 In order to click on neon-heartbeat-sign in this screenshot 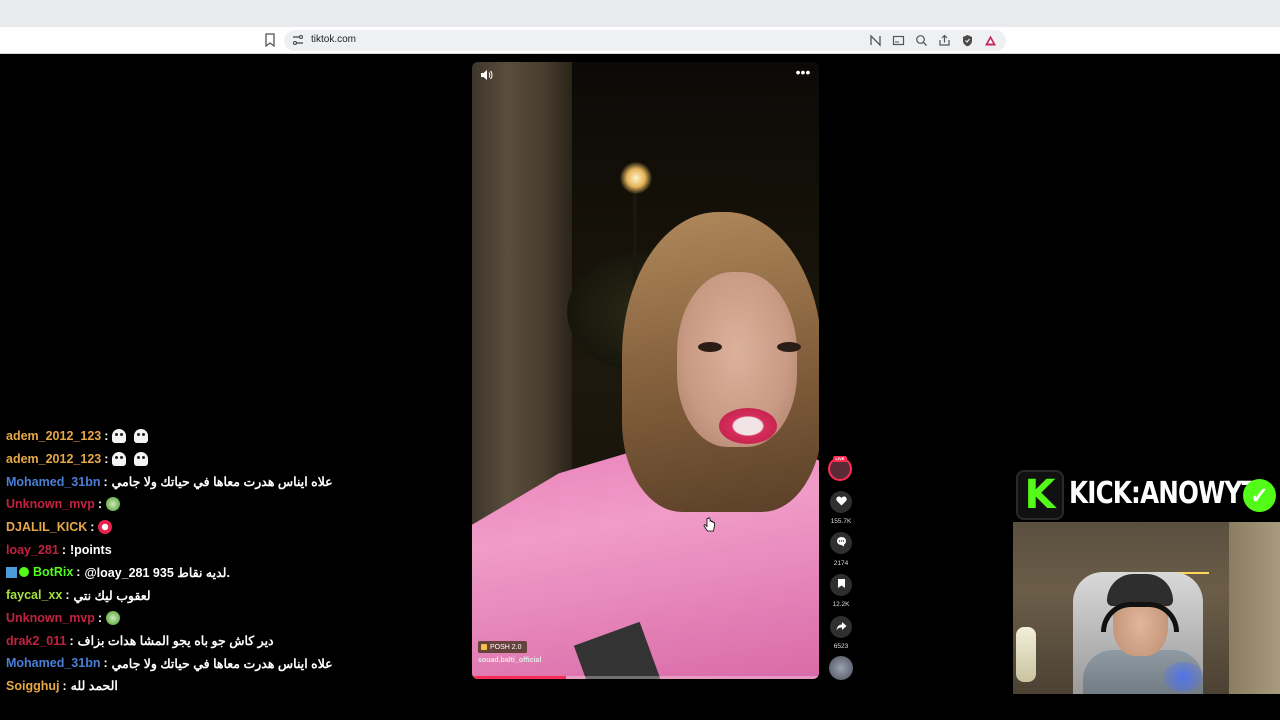, I will do `click(1165, 557)`.